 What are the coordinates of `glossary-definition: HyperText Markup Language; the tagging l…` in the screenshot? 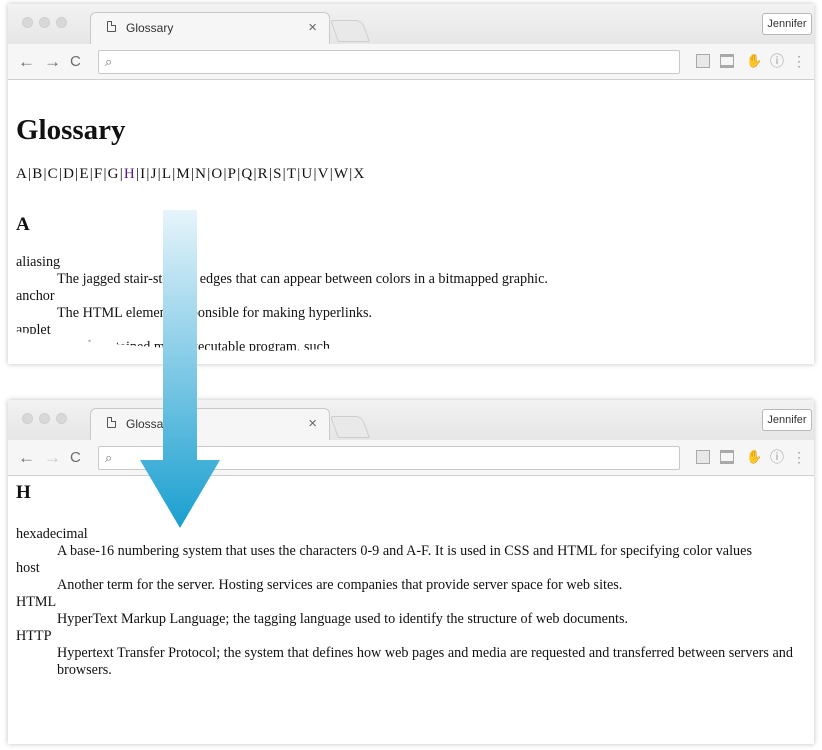 It's located at (343, 619).